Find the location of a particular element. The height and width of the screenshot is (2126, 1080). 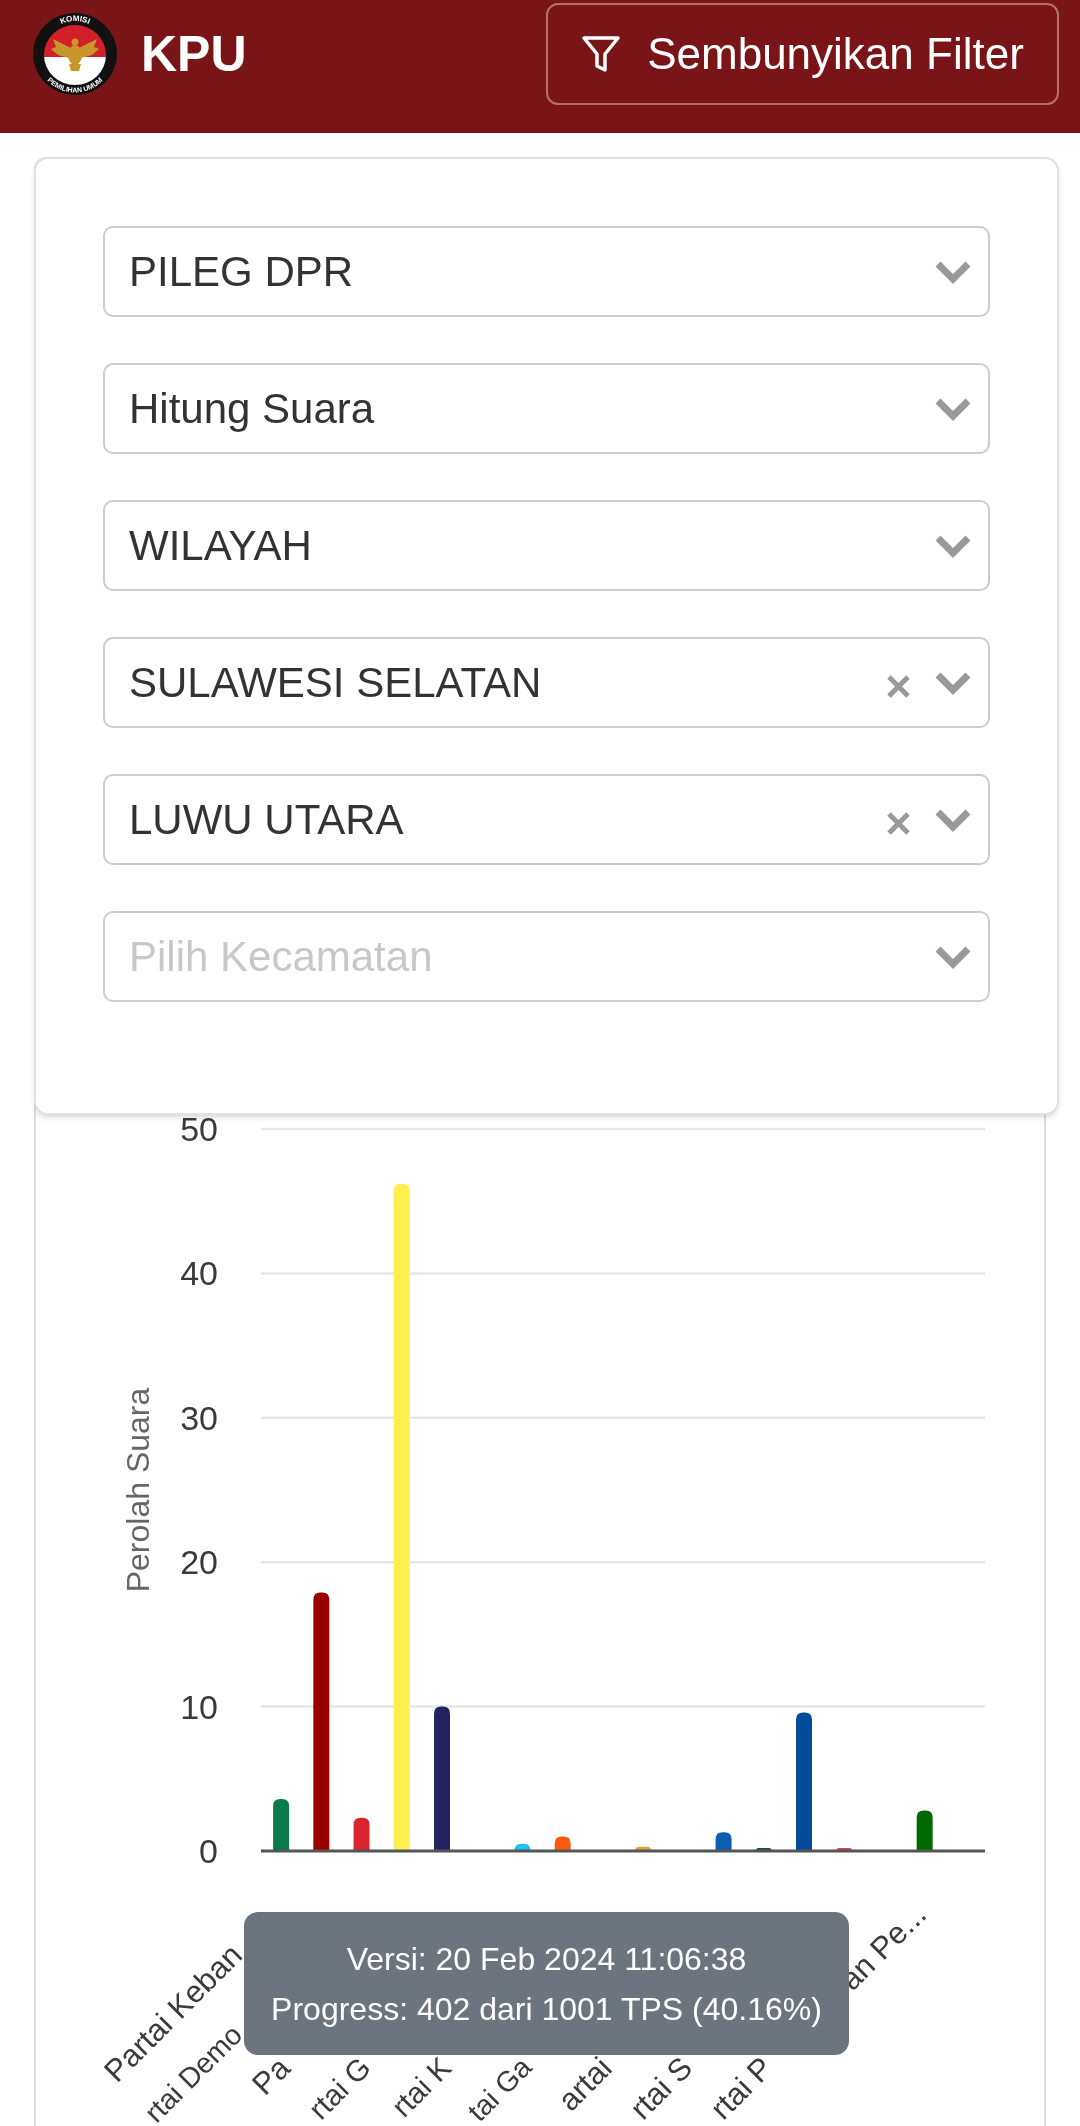

x-axis-label: rtai P is located at coordinates (741, 2088).